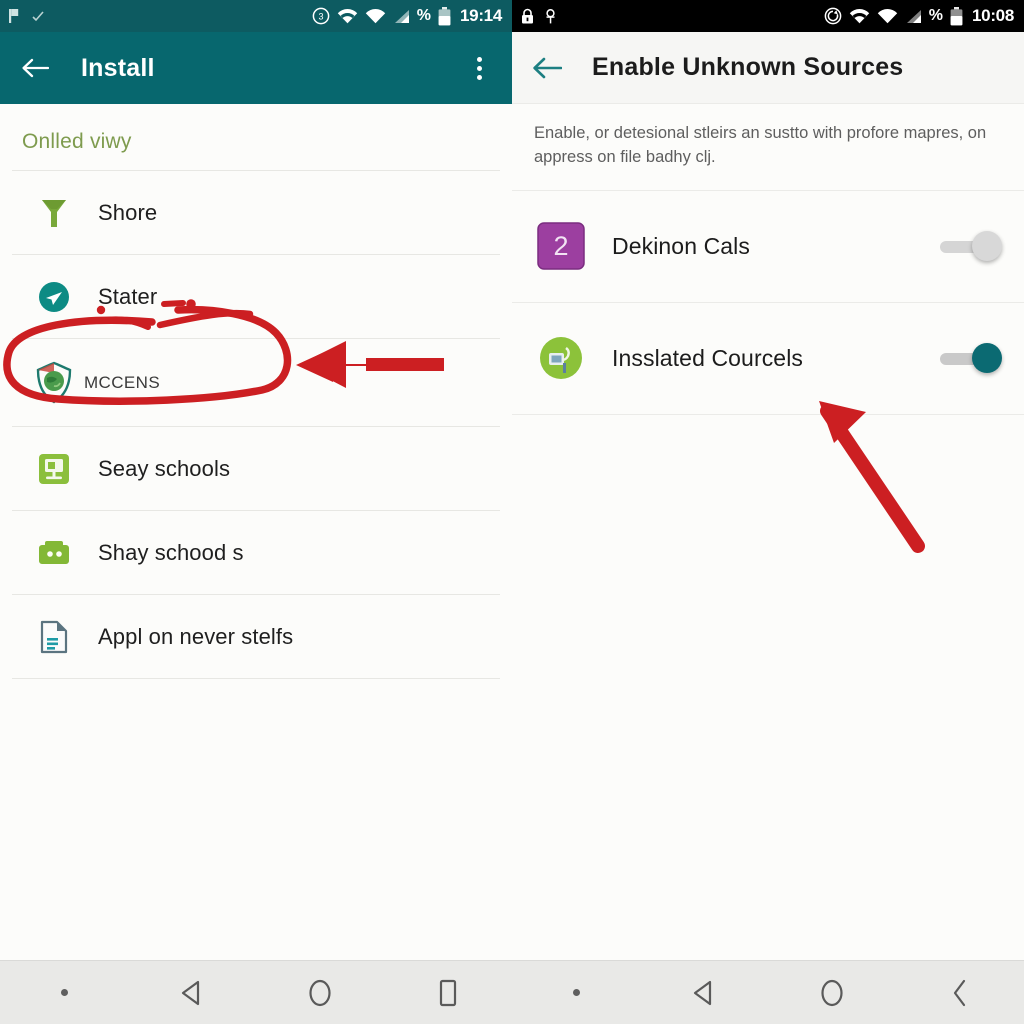 The height and width of the screenshot is (1024, 1024). What do you see at coordinates (256, 552) in the screenshot?
I see `list-item: Shay schood s` at bounding box center [256, 552].